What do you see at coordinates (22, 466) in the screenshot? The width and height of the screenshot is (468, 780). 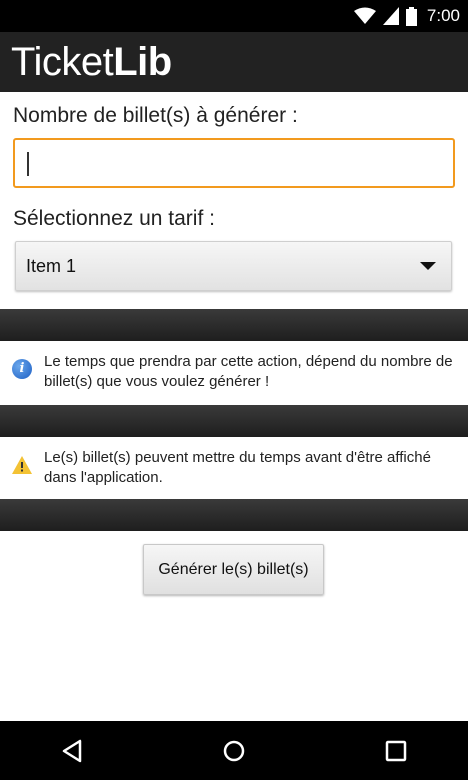 I see `warning-icon` at bounding box center [22, 466].